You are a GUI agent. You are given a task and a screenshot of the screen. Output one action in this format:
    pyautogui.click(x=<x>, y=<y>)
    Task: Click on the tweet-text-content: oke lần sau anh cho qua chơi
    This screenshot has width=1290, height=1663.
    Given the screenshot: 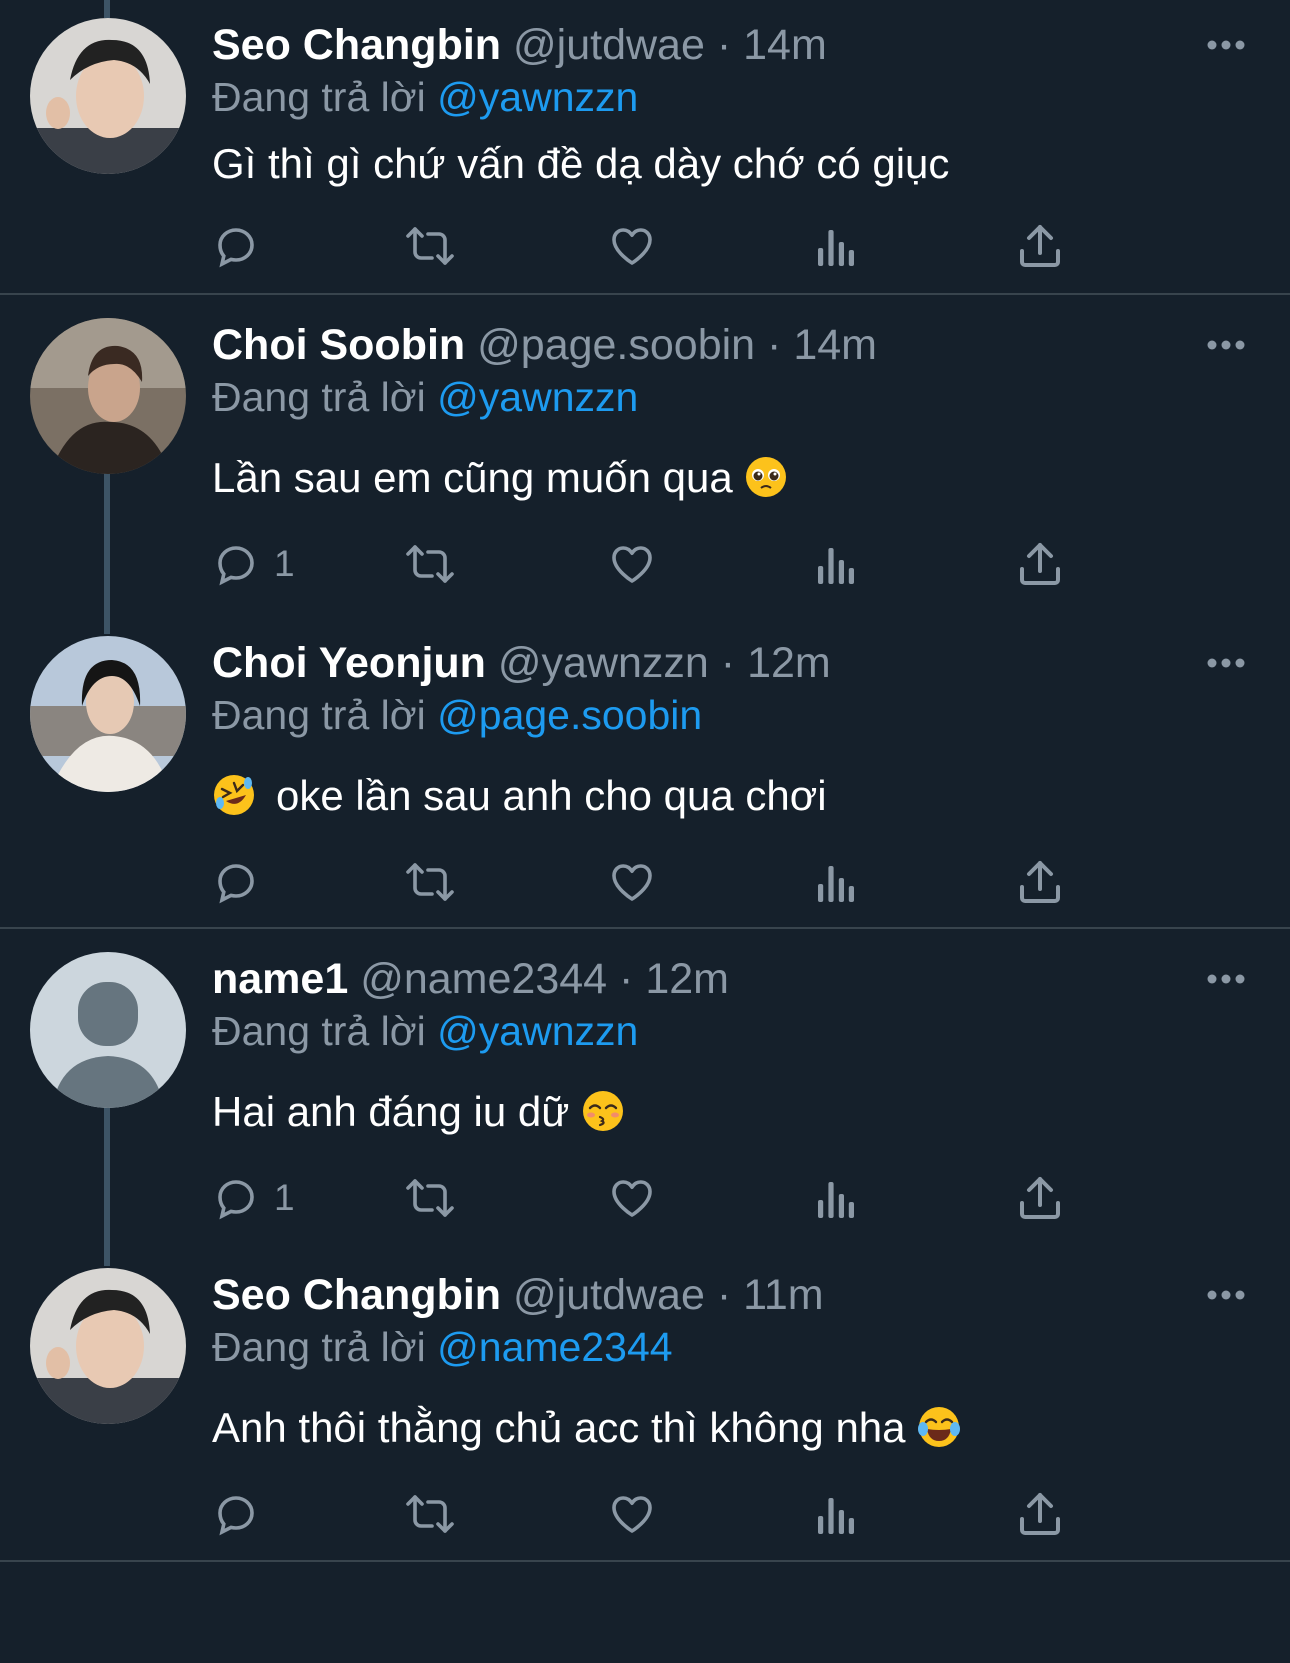 What is the action you would take?
    pyautogui.click(x=551, y=795)
    